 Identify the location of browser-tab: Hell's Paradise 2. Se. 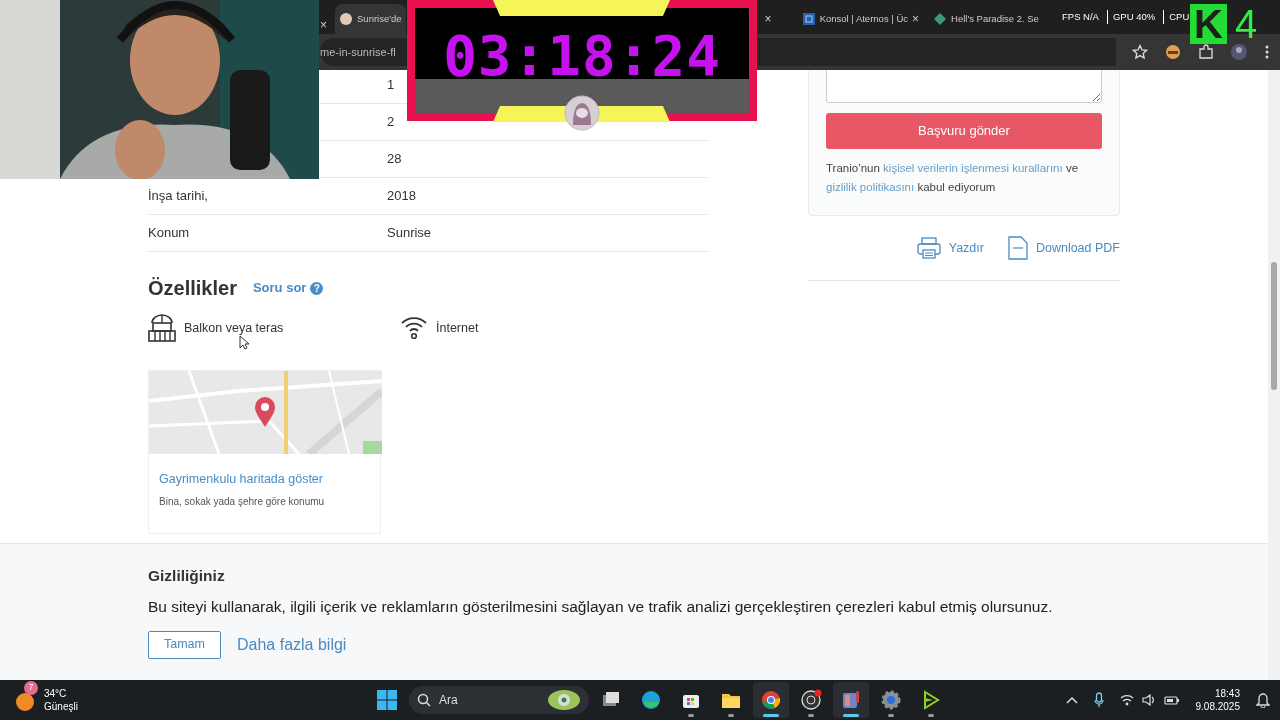
(986, 19).